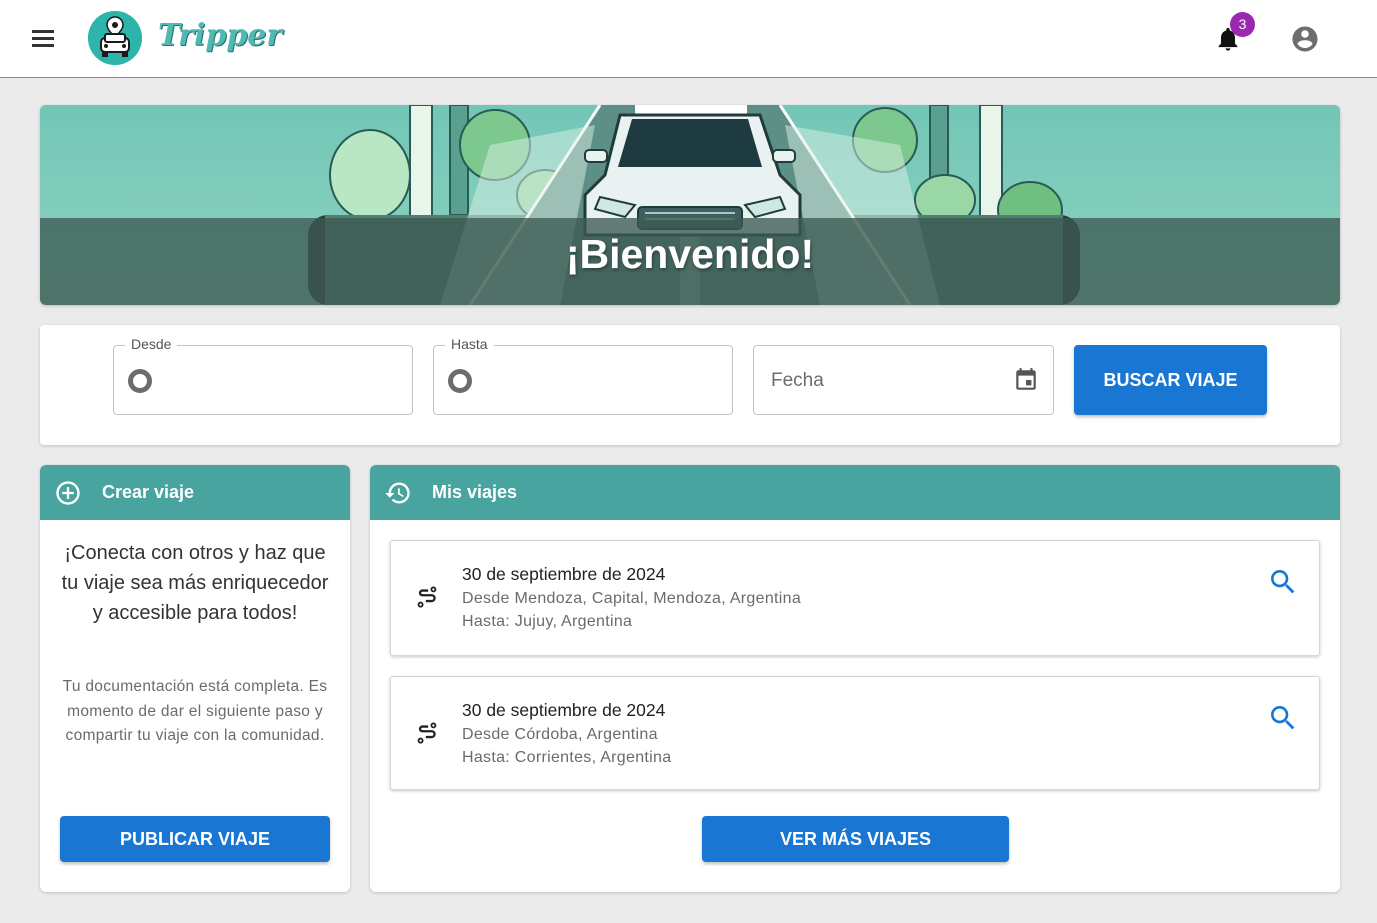  What do you see at coordinates (855, 839) in the screenshot?
I see `see-more-trips-button: VER MÁS VIAJES` at bounding box center [855, 839].